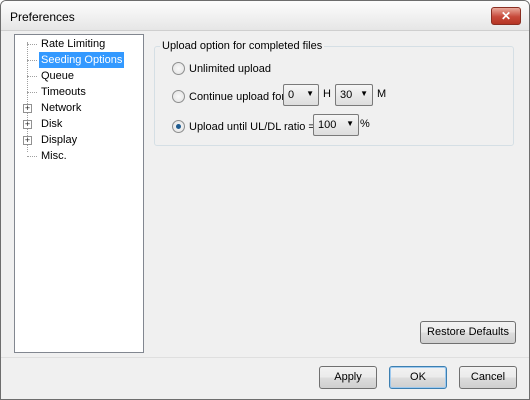  I want to click on tree-item-timeouts: Timeouts, so click(79, 92).